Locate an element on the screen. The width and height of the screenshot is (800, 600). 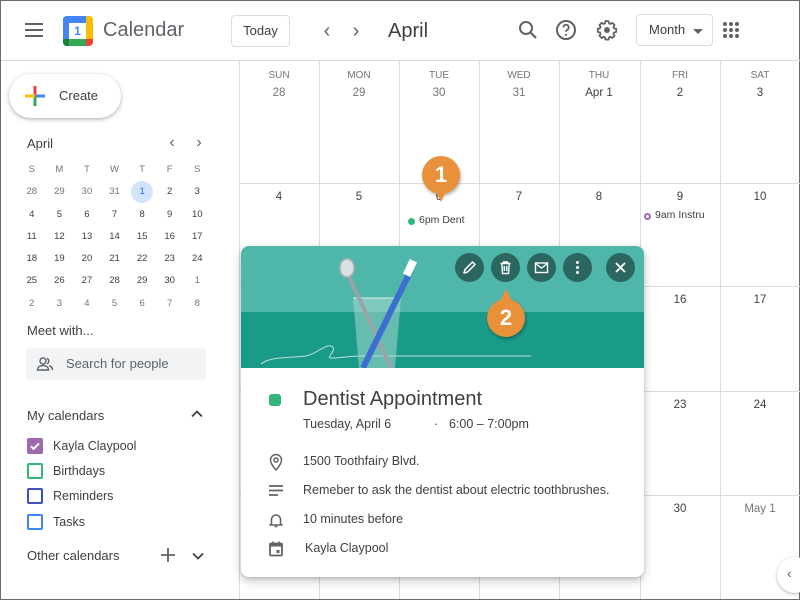
view-select-value: Month is located at coordinates (667, 29).